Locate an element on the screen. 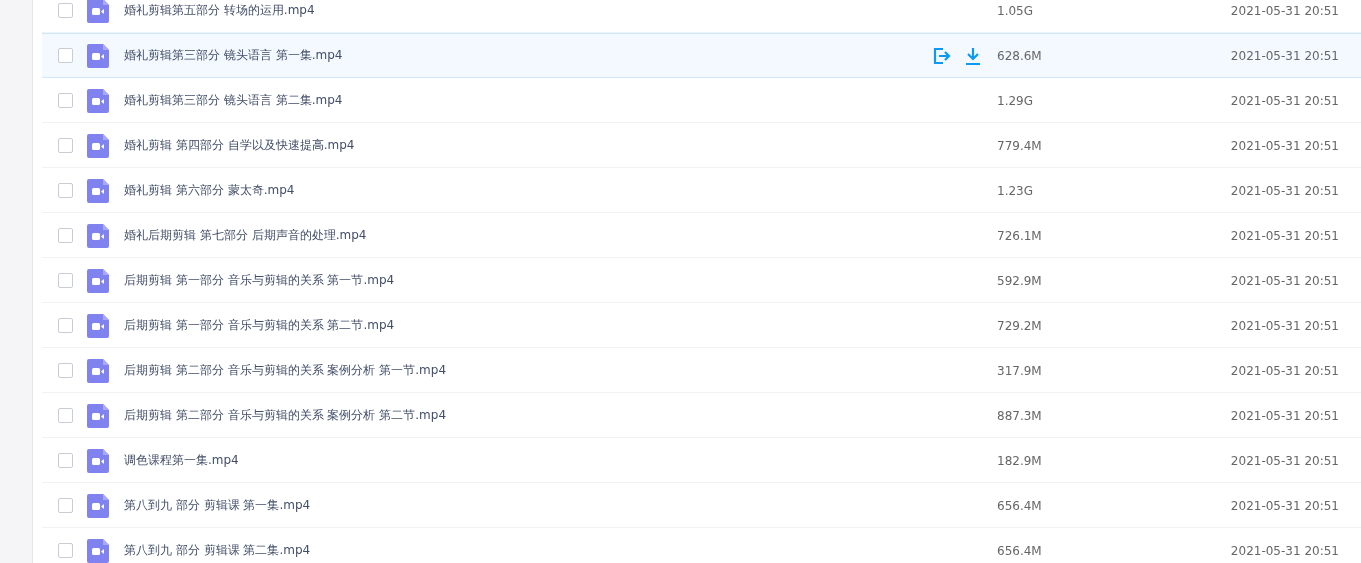 This screenshot has height=563, width=1361. file-row: 后期剪辑 第二部分 音乐与剪辑的关系 案例分析 第一节.mp4 317.9M 2021-05-31 20:51 is located at coordinates (701, 370).